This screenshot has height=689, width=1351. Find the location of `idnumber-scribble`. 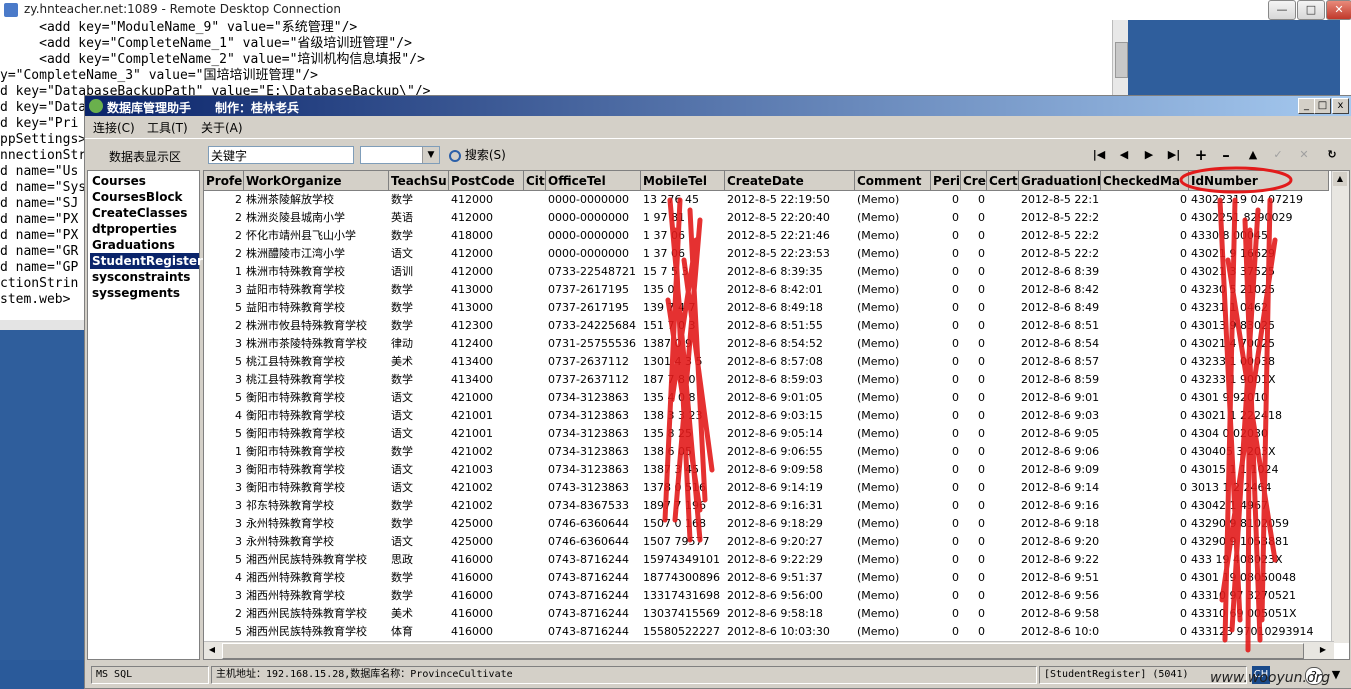

idnumber-scribble is located at coordinates (1247, 425).